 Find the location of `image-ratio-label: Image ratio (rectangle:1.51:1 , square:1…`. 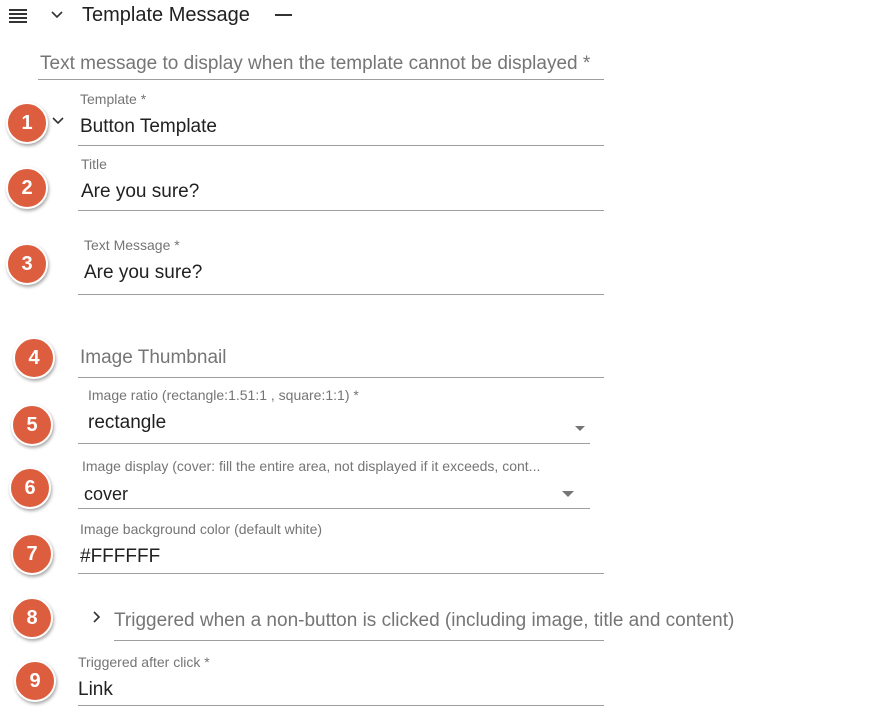

image-ratio-label: Image ratio (rectangle:1.51:1 , square:1… is located at coordinates (223, 395).